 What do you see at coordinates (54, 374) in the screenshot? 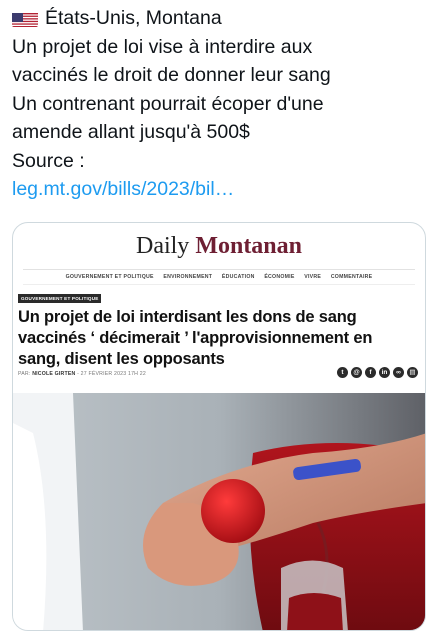
I see `byline-author: NICOLE GIRTEN` at bounding box center [54, 374].